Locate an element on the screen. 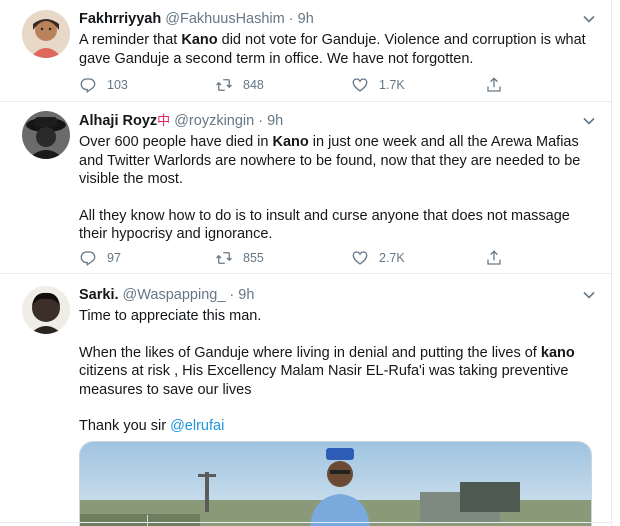  tweet-text-prefix: Thank you sir is located at coordinates (125, 426).